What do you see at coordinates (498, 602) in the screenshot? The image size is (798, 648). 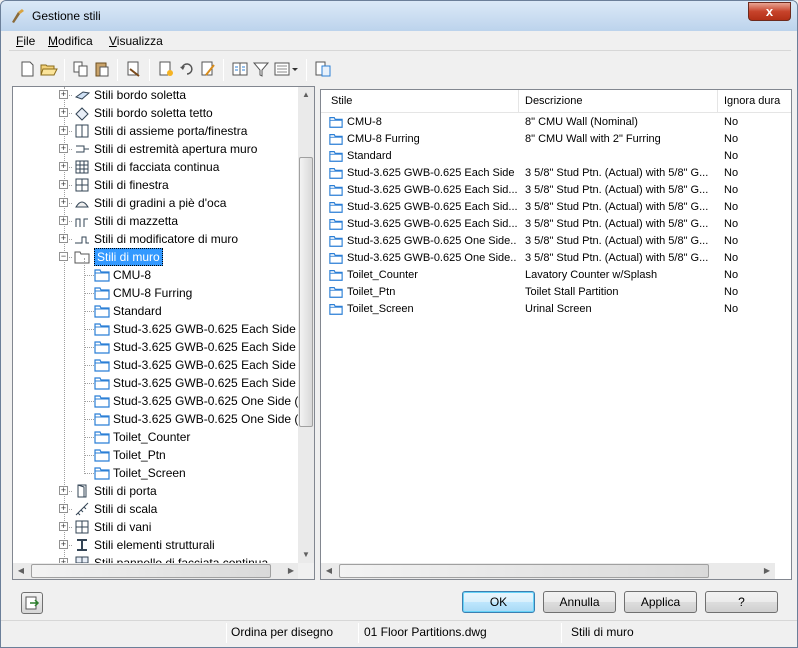 I see `ok-button: OK` at bounding box center [498, 602].